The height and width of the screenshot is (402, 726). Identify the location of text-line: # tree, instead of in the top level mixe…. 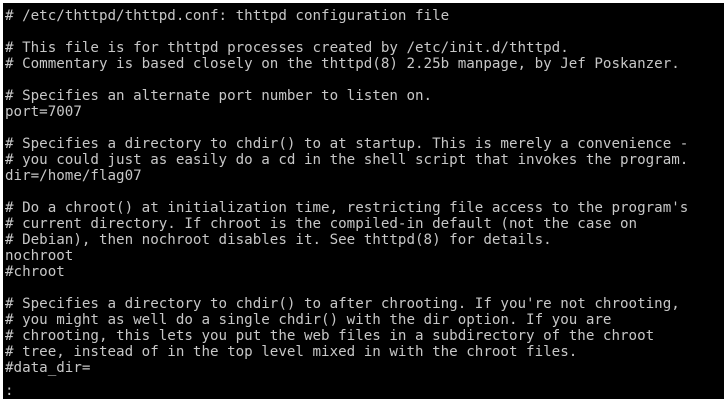
(291, 352).